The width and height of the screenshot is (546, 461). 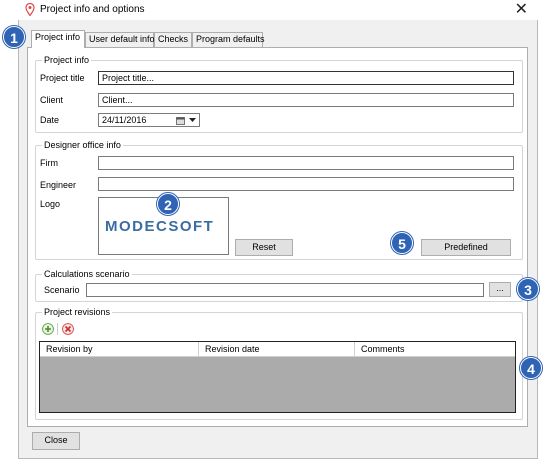 What do you see at coordinates (285, 290) in the screenshot?
I see `scenario-input` at bounding box center [285, 290].